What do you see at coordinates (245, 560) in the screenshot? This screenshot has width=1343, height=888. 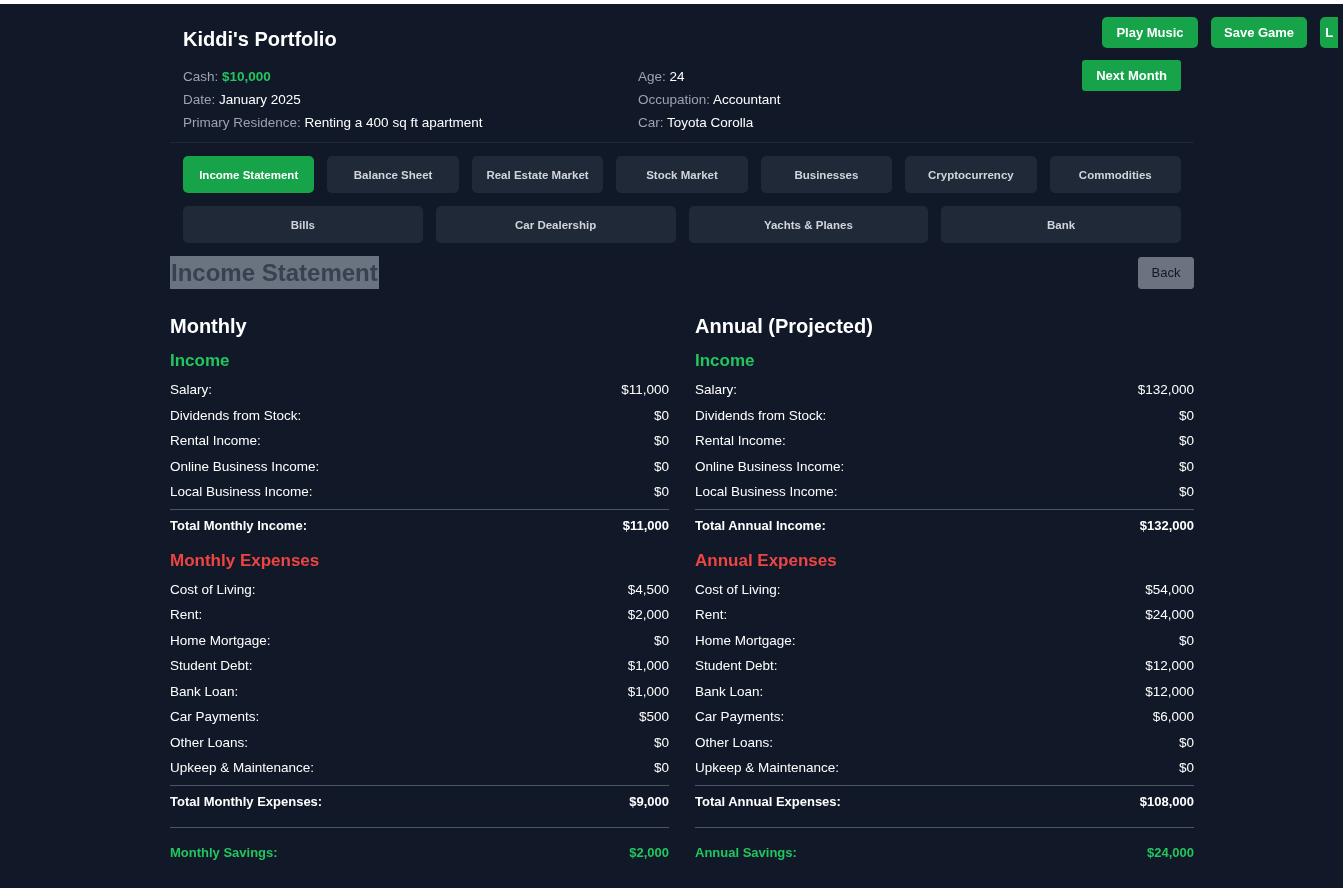 I see `expenses-heading: Monthly Expenses` at bounding box center [245, 560].